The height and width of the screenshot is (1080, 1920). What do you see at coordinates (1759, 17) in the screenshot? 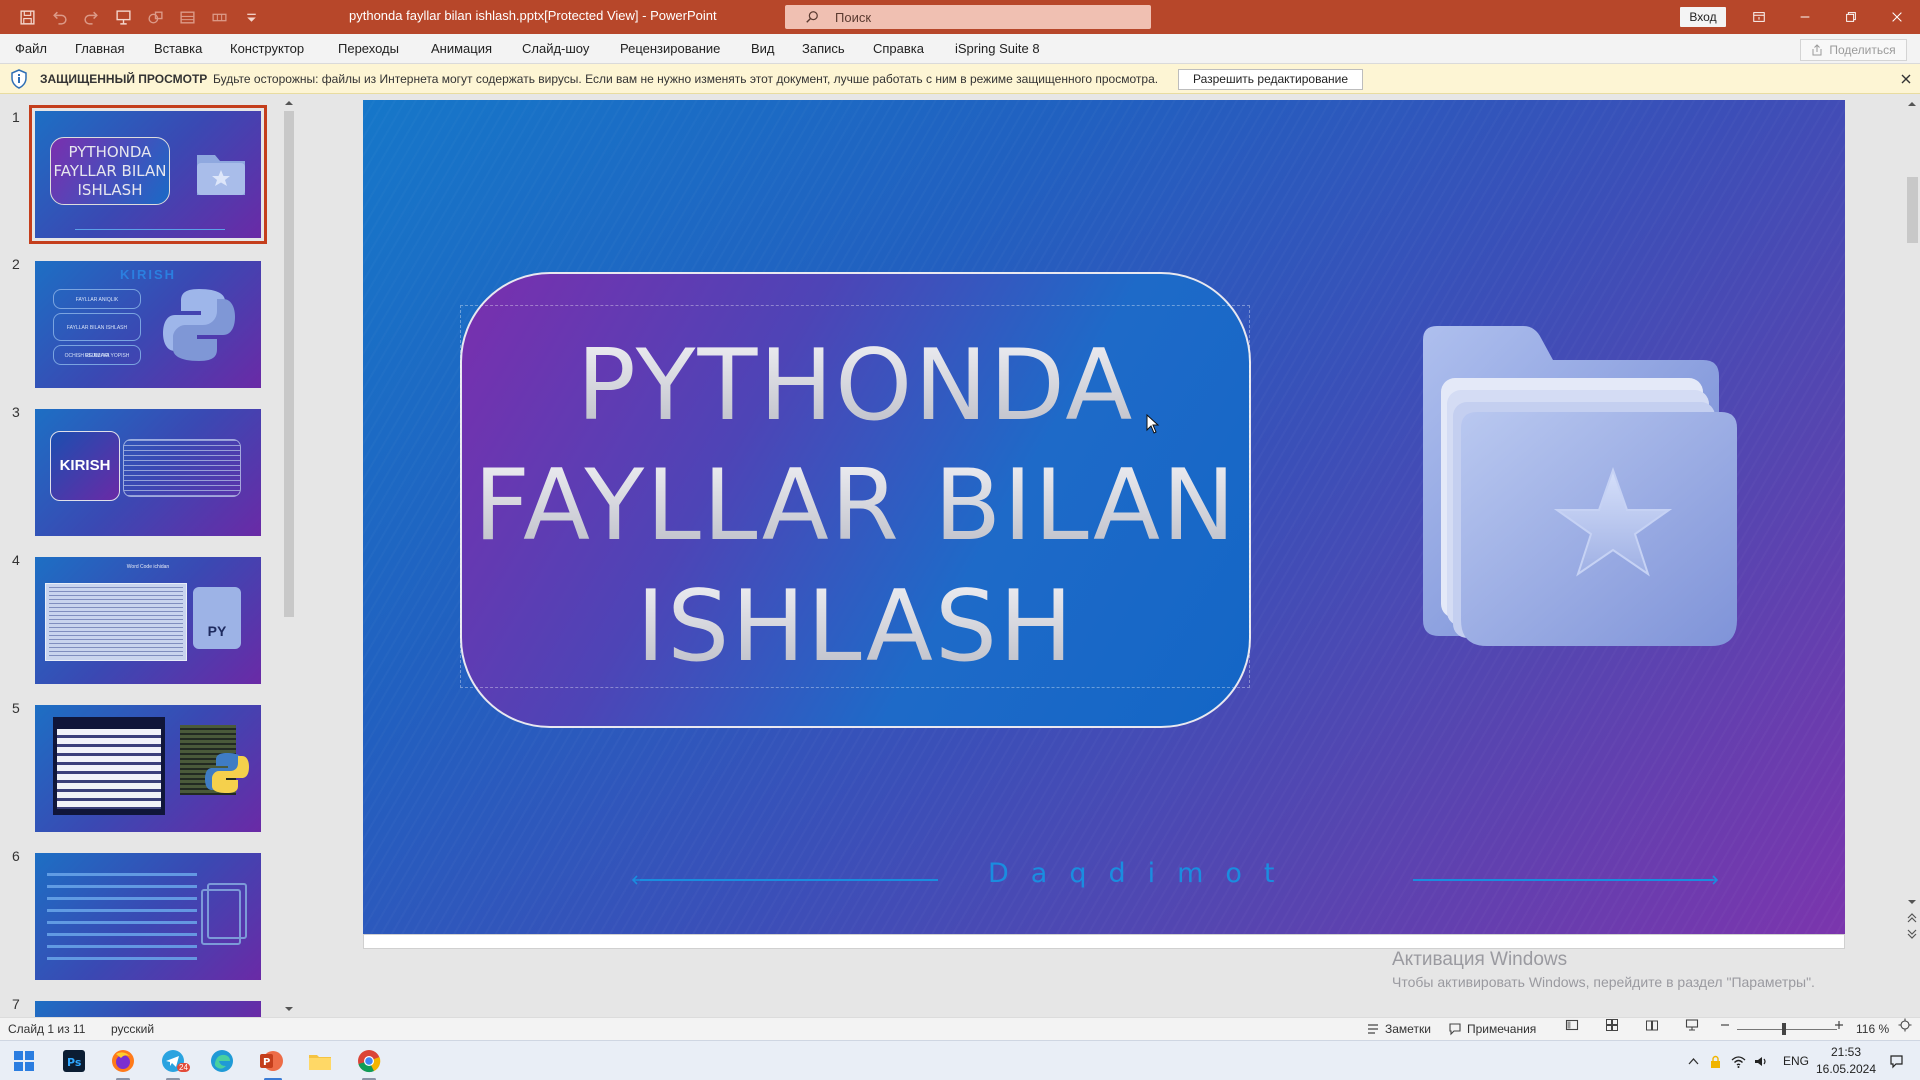
I see `ribbon-display-options-button` at bounding box center [1759, 17].